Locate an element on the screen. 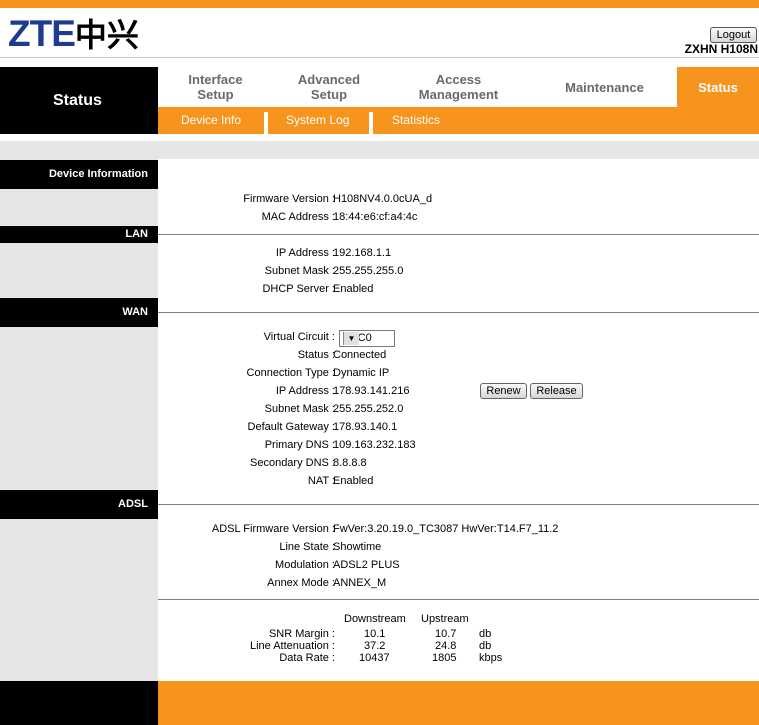 The image size is (759, 725). logout-button: Logout is located at coordinates (733, 35).